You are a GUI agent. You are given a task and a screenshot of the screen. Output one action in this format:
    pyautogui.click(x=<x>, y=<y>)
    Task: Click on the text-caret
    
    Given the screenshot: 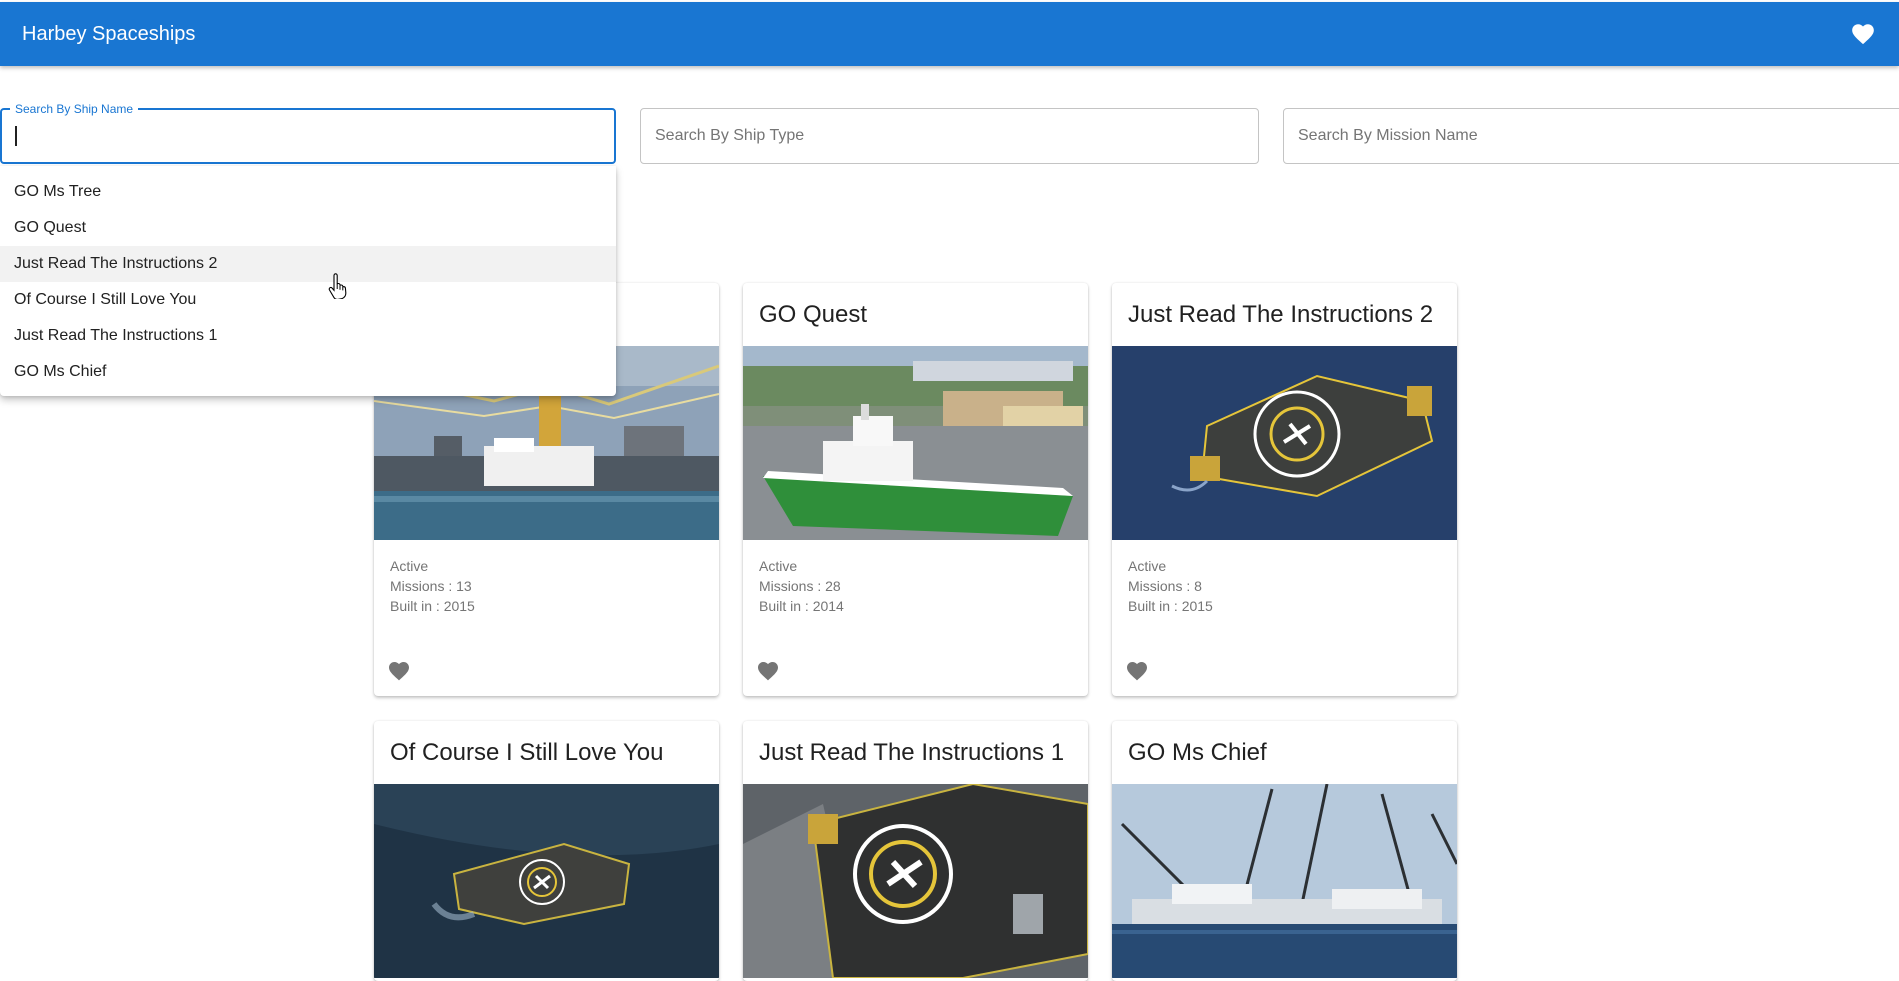 What is the action you would take?
    pyautogui.click(x=16, y=136)
    